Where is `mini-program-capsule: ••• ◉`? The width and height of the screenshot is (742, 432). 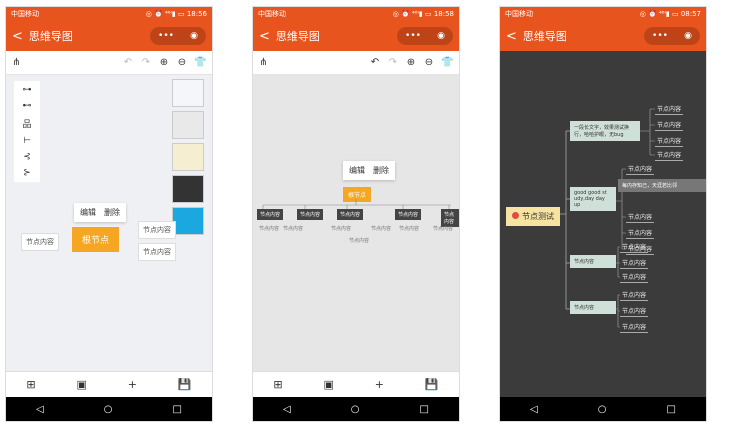 mini-program-capsule: ••• ◉ is located at coordinates (672, 36).